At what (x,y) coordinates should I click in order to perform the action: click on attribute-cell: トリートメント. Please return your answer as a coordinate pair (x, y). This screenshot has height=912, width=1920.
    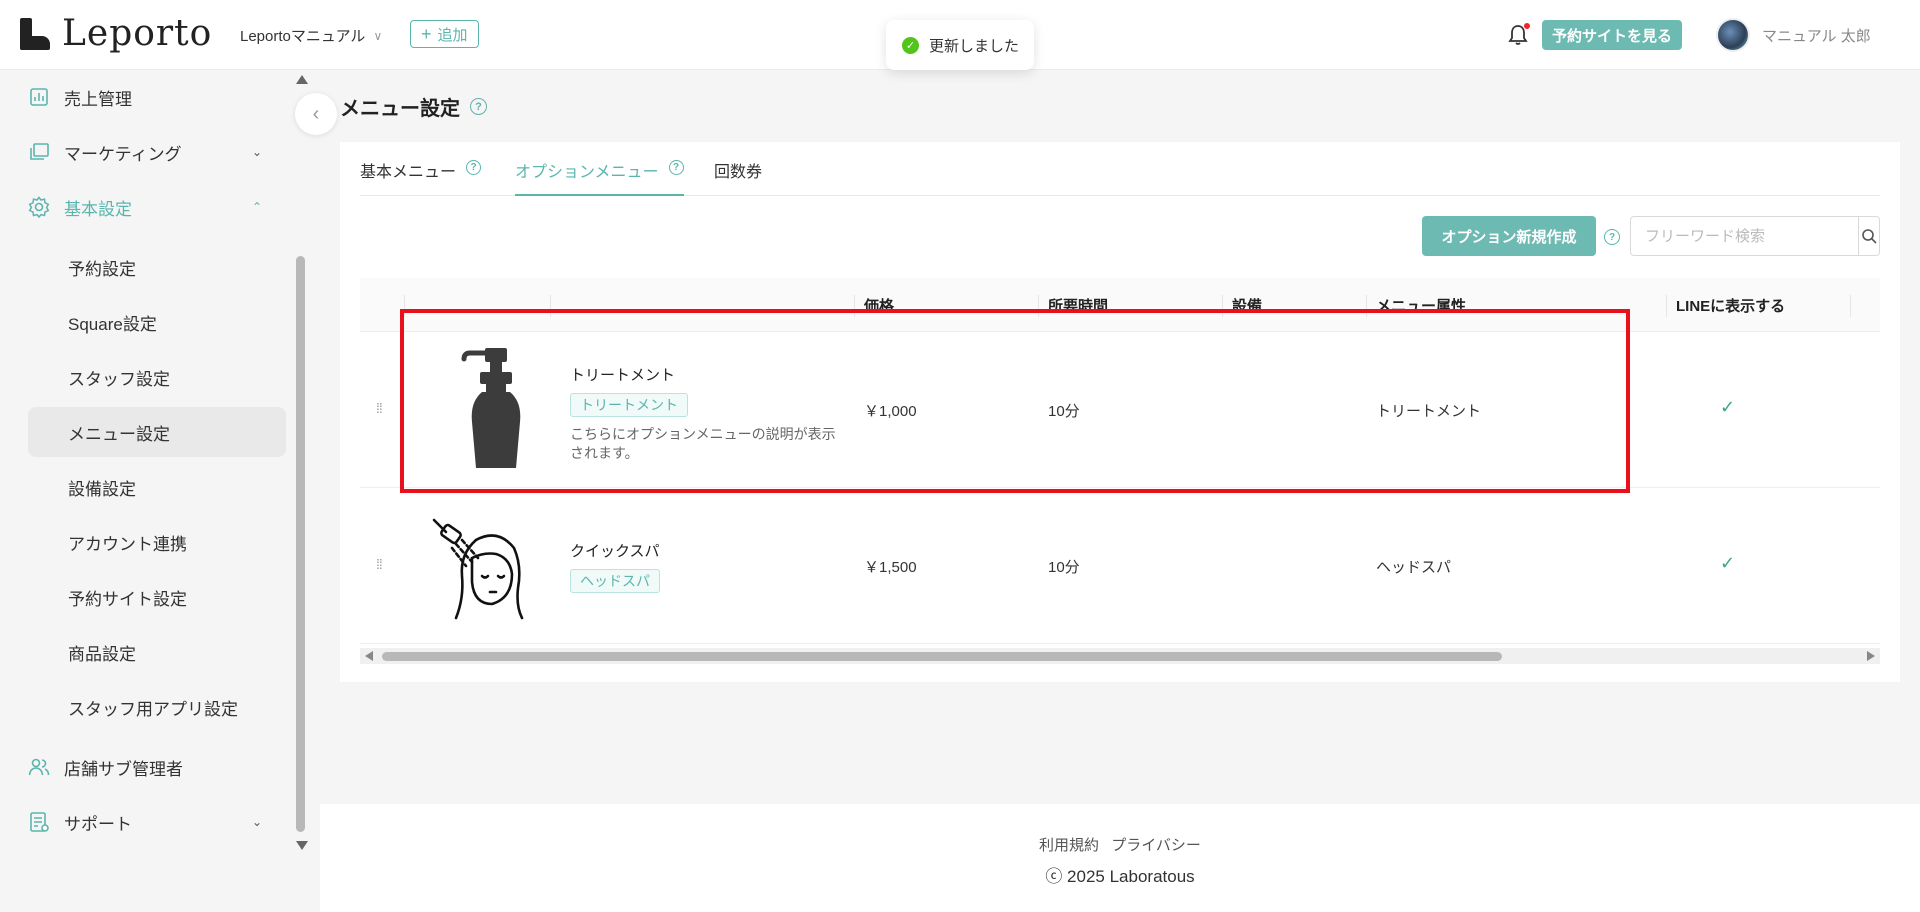
    Looking at the image, I should click on (1429, 411).